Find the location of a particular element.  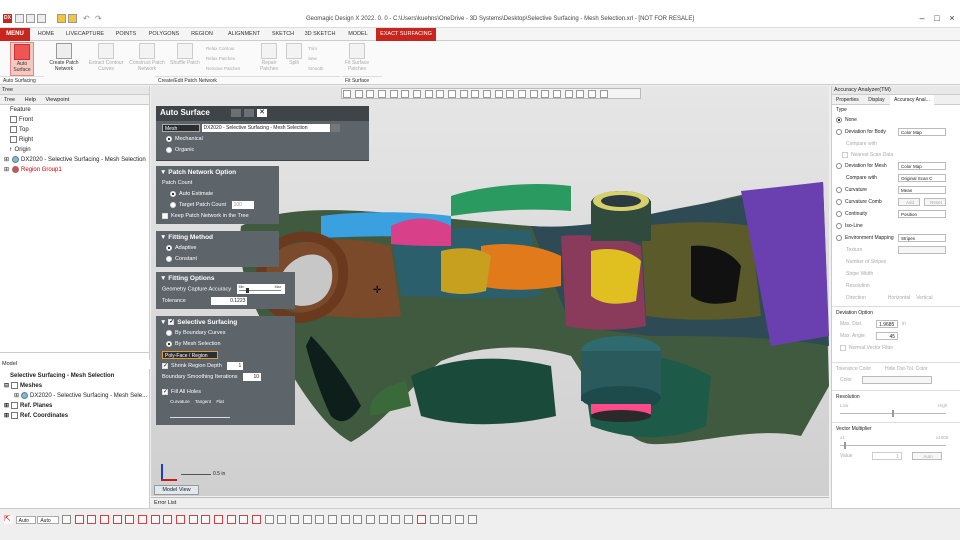

target-icon is located at coordinates (472, 519).